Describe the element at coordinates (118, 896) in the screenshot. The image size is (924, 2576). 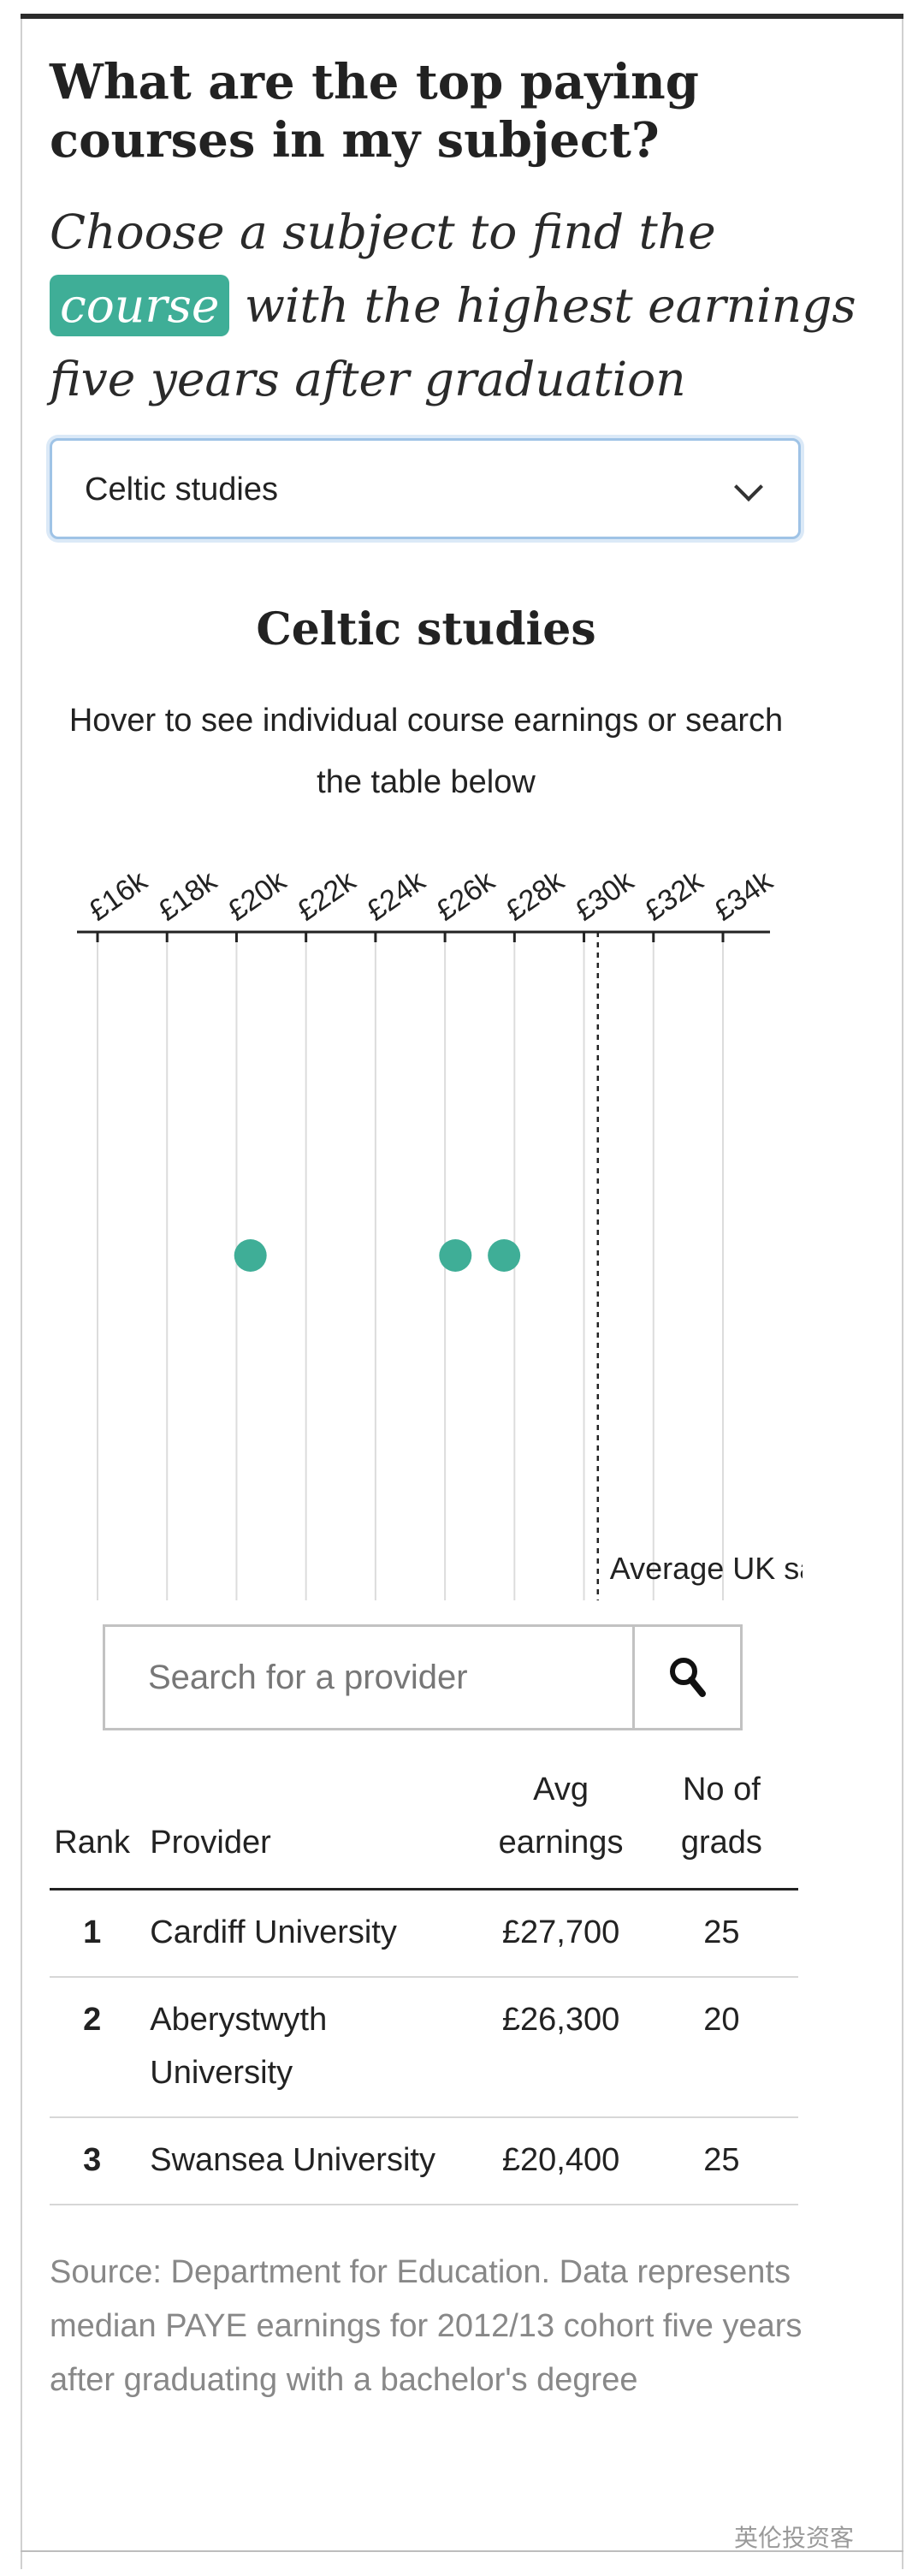
I see `x-tick-label: £16k` at that location.